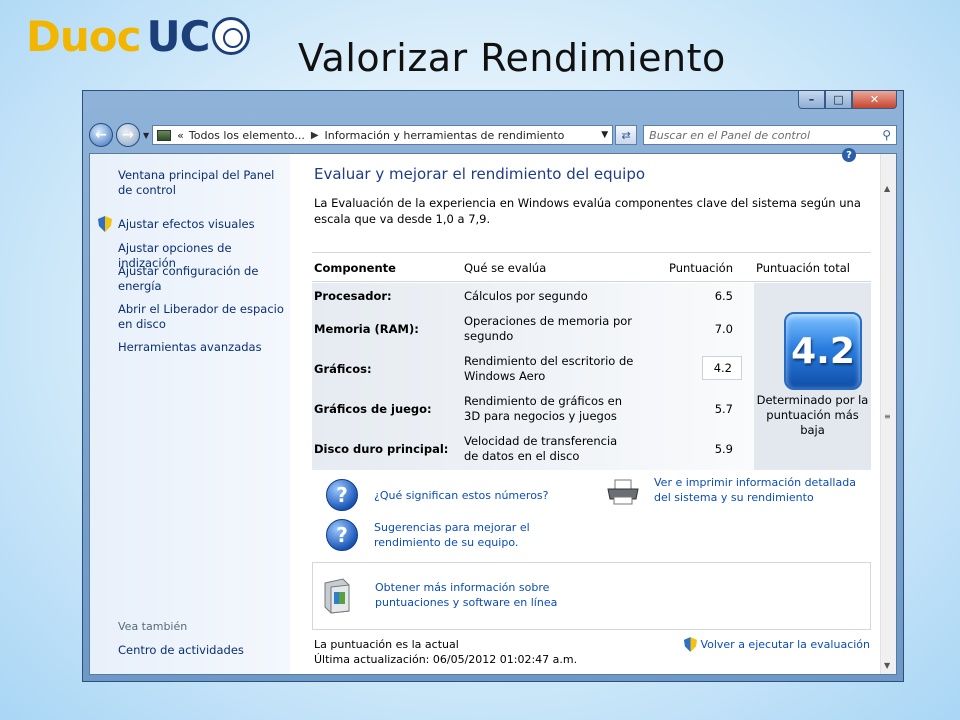  I want to click on sidebar-item-advanced-tools: Herramientas avanzadas, so click(202, 347).